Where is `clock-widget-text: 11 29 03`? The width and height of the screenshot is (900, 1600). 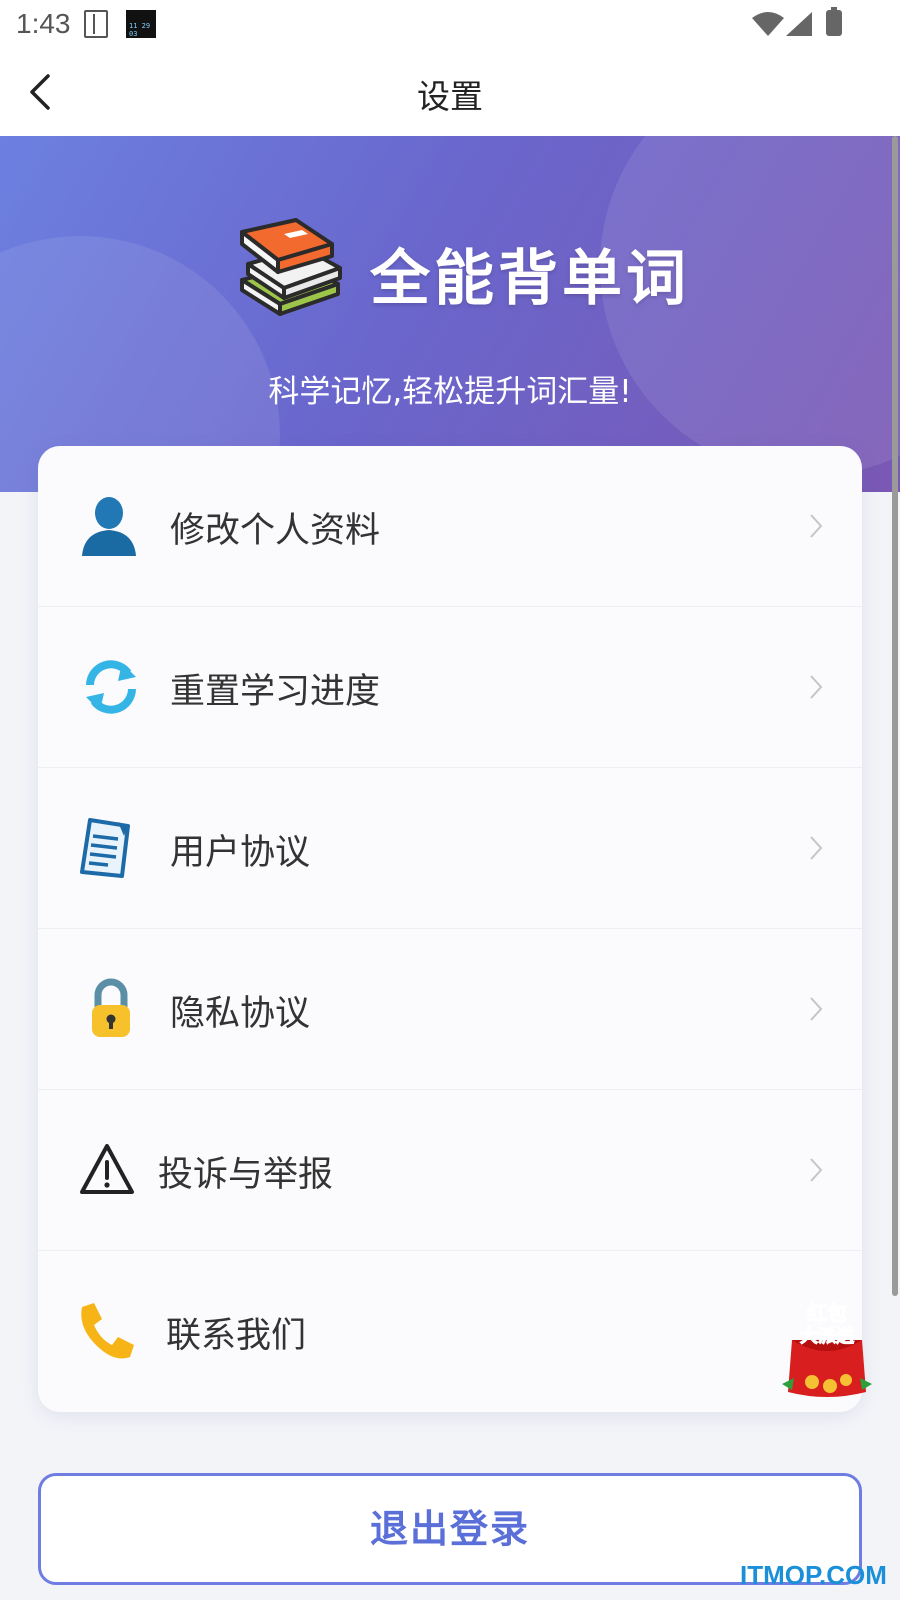 clock-widget-text: 11 29 03 is located at coordinates (140, 30).